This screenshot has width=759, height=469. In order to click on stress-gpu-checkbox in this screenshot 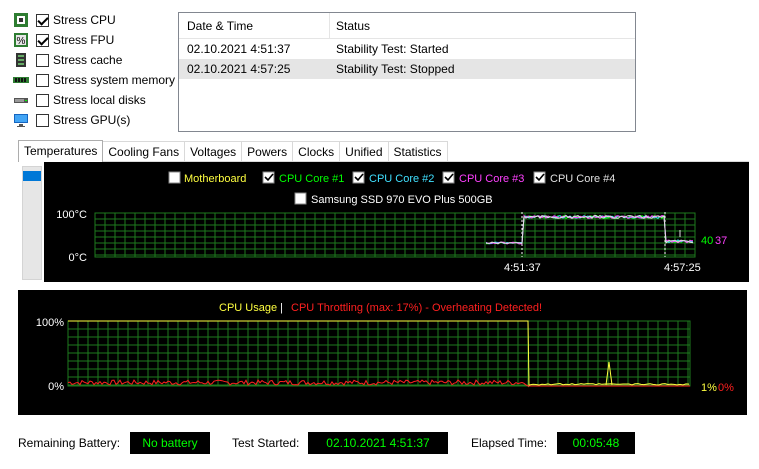, I will do `click(42, 120)`.